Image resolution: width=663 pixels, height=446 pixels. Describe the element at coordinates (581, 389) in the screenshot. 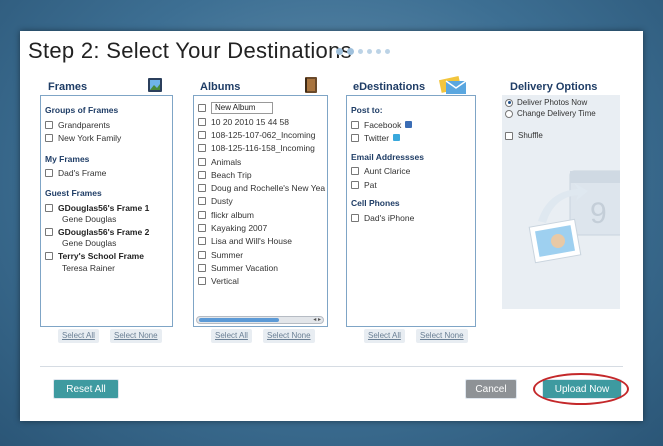

I see `highlight-oval` at that location.